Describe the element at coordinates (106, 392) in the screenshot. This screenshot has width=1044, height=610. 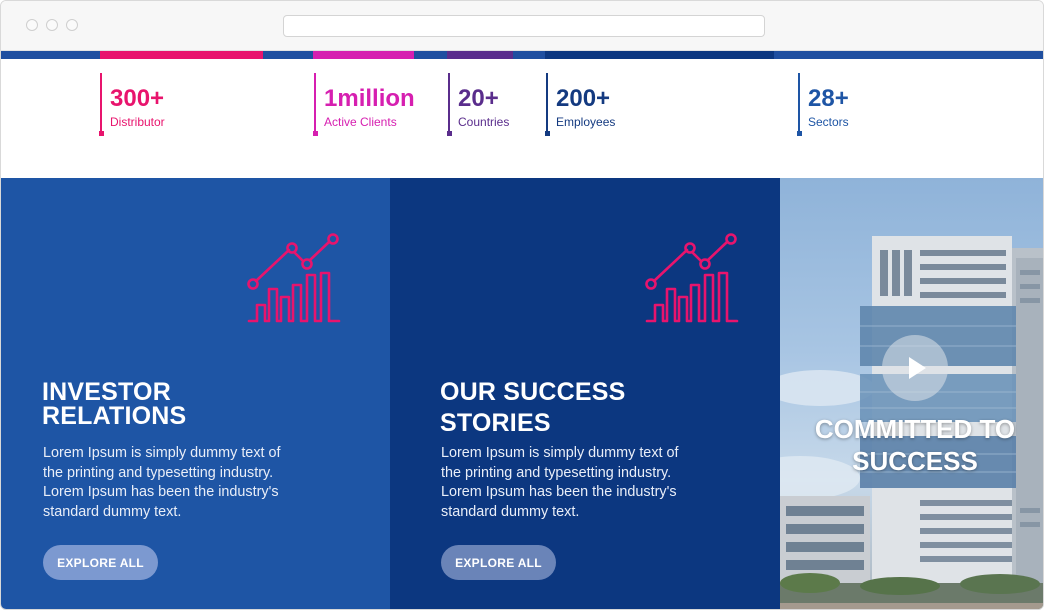
I see `panel-title-line-1: INVESTOR` at that location.